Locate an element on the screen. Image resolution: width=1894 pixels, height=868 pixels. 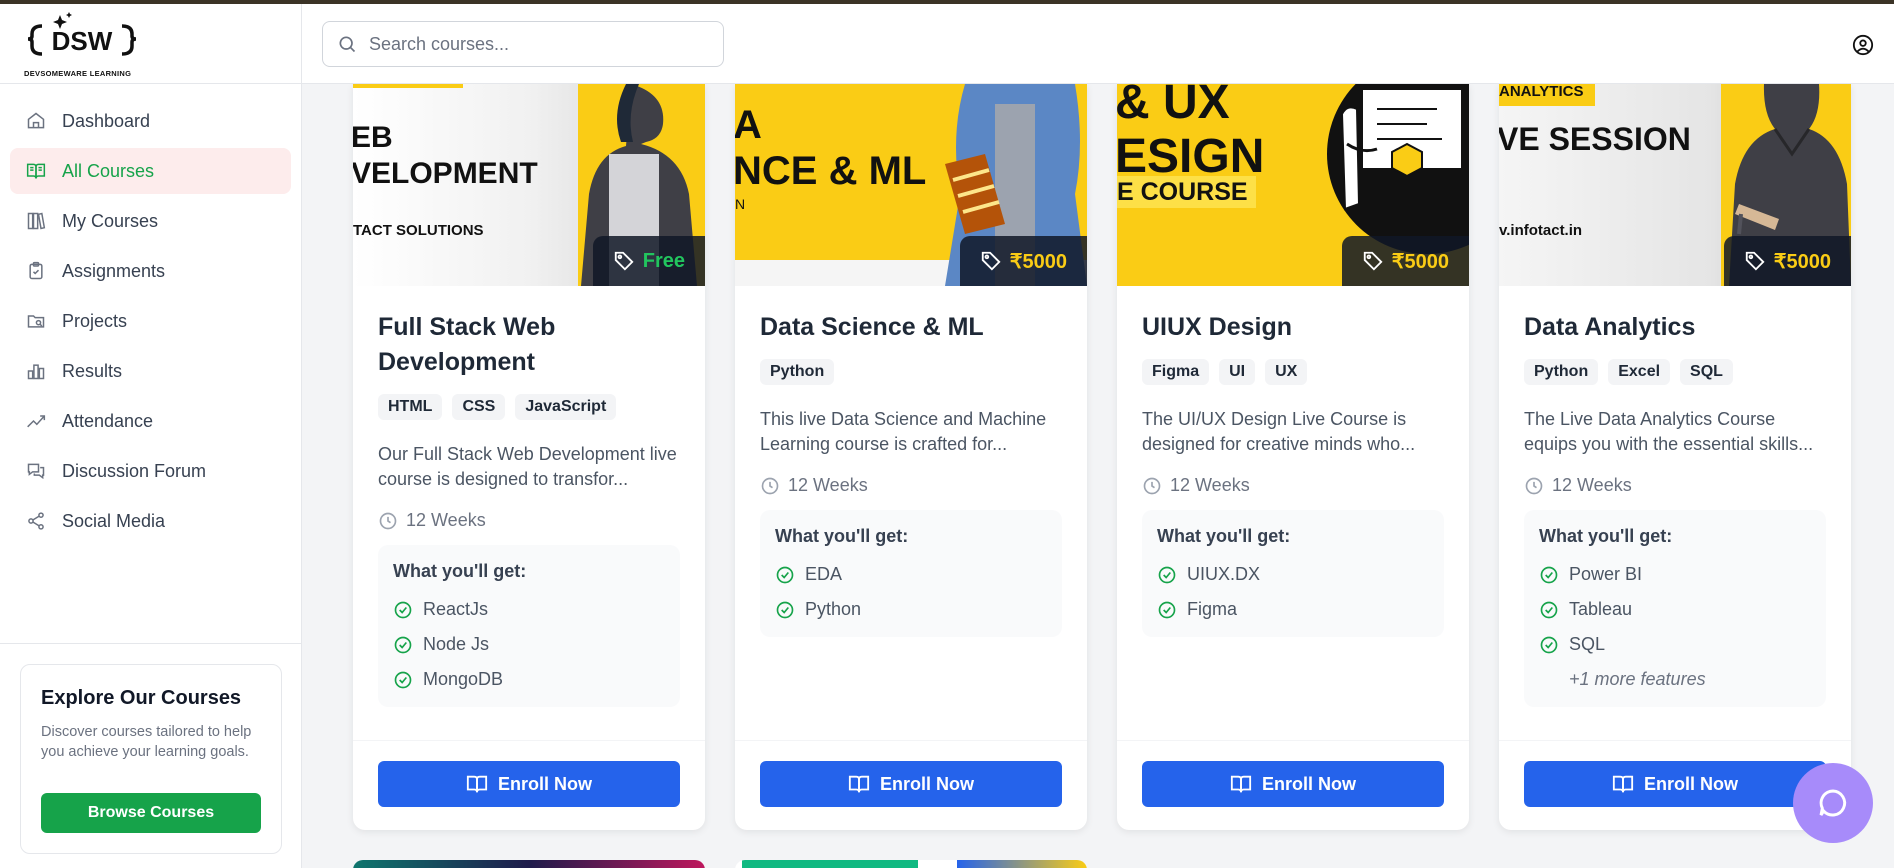
sidebar-item-social-media: Social Media is located at coordinates (150, 521).